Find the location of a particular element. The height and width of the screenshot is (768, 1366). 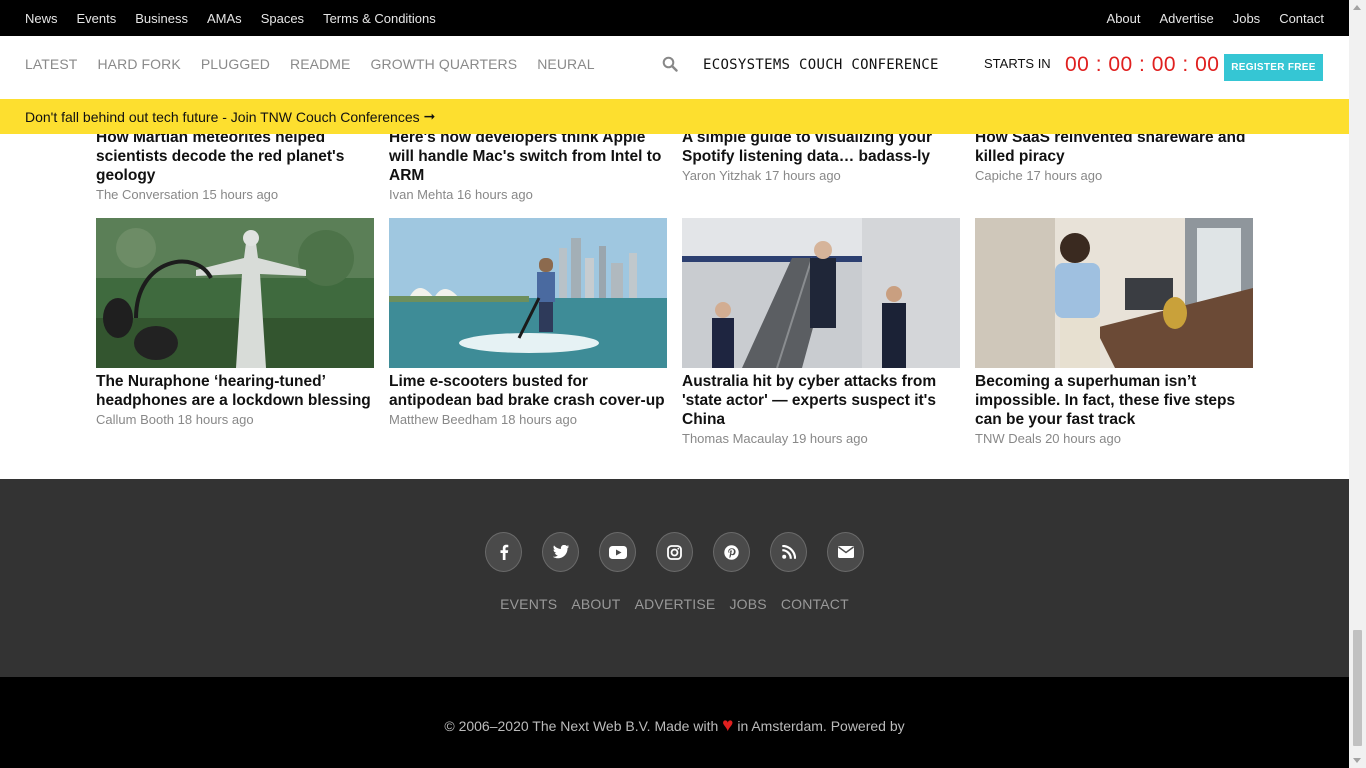

top-nav-news: News is located at coordinates (41, 18).